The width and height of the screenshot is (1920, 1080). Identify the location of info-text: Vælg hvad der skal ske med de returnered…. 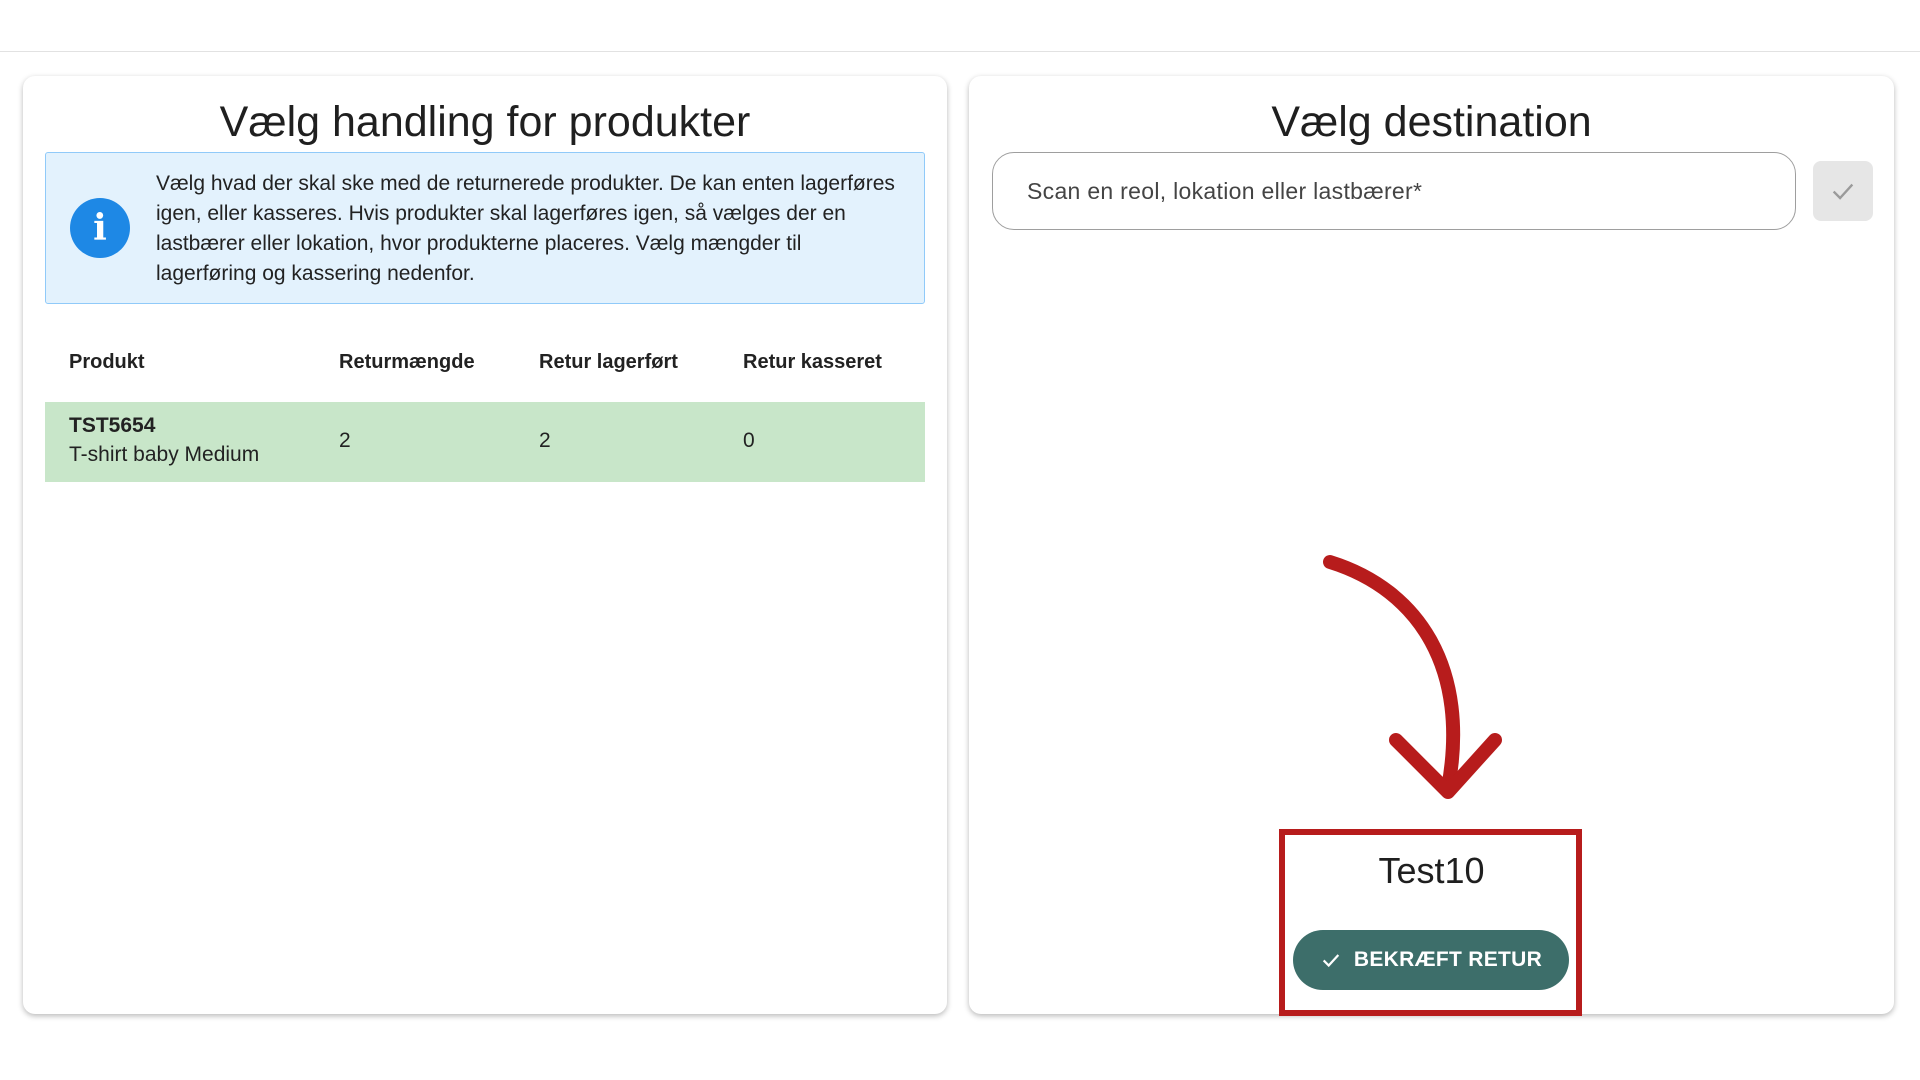
(525, 228).